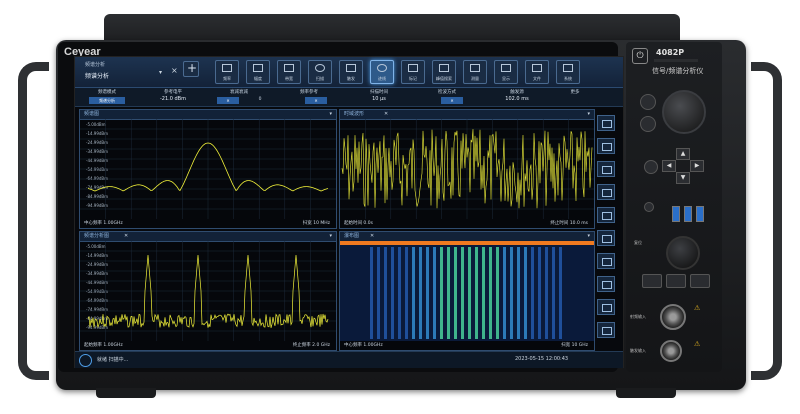  I want to click on more-icon, so click(606, 330).